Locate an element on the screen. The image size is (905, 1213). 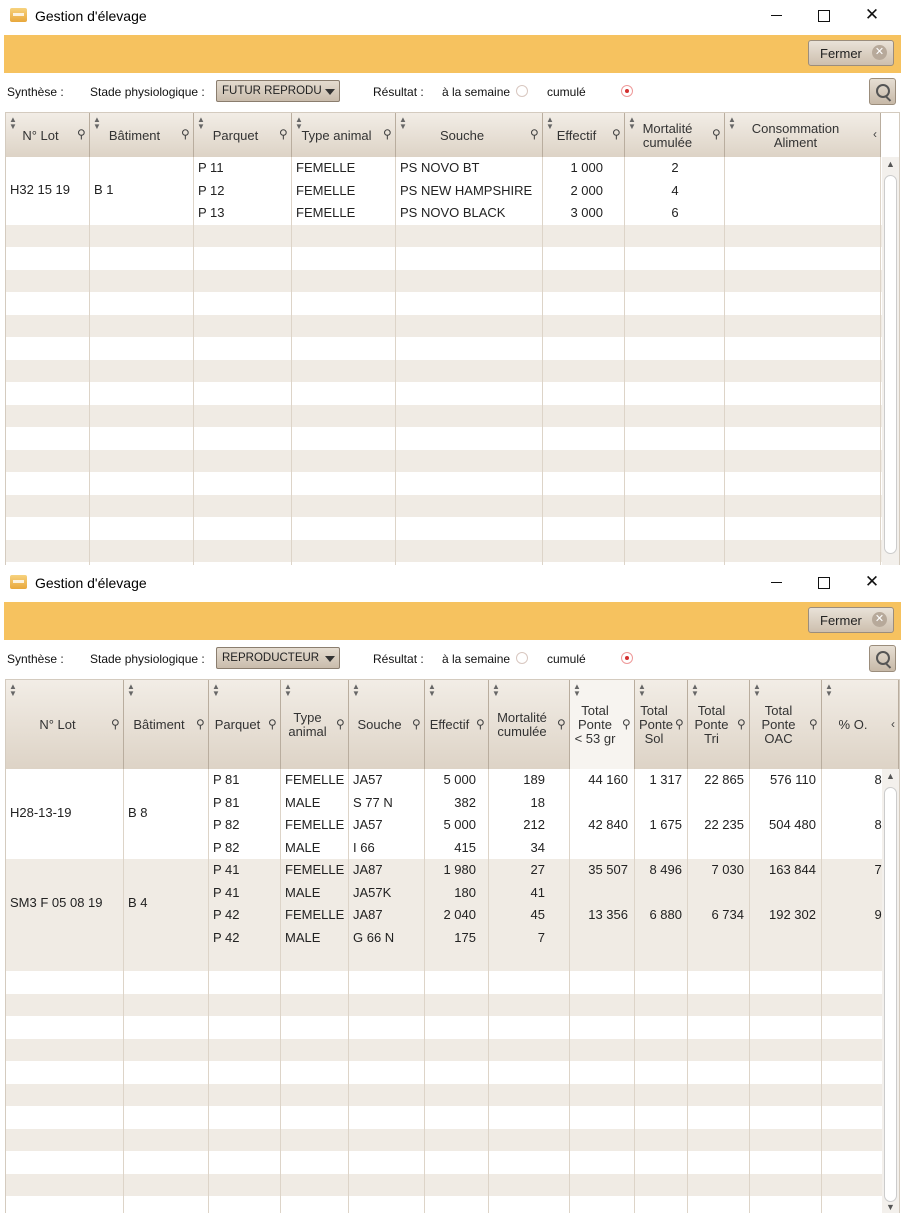
lot-cell: H28-13-19 is located at coordinates (41, 812).